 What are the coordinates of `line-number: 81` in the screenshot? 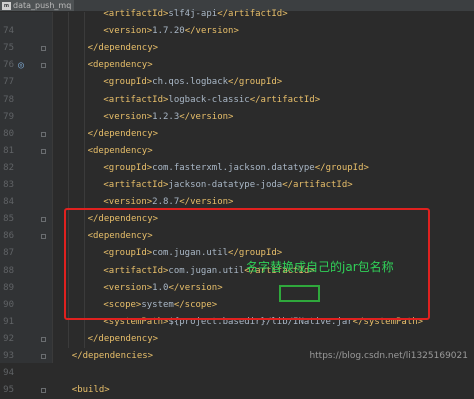 It's located at (8, 150).